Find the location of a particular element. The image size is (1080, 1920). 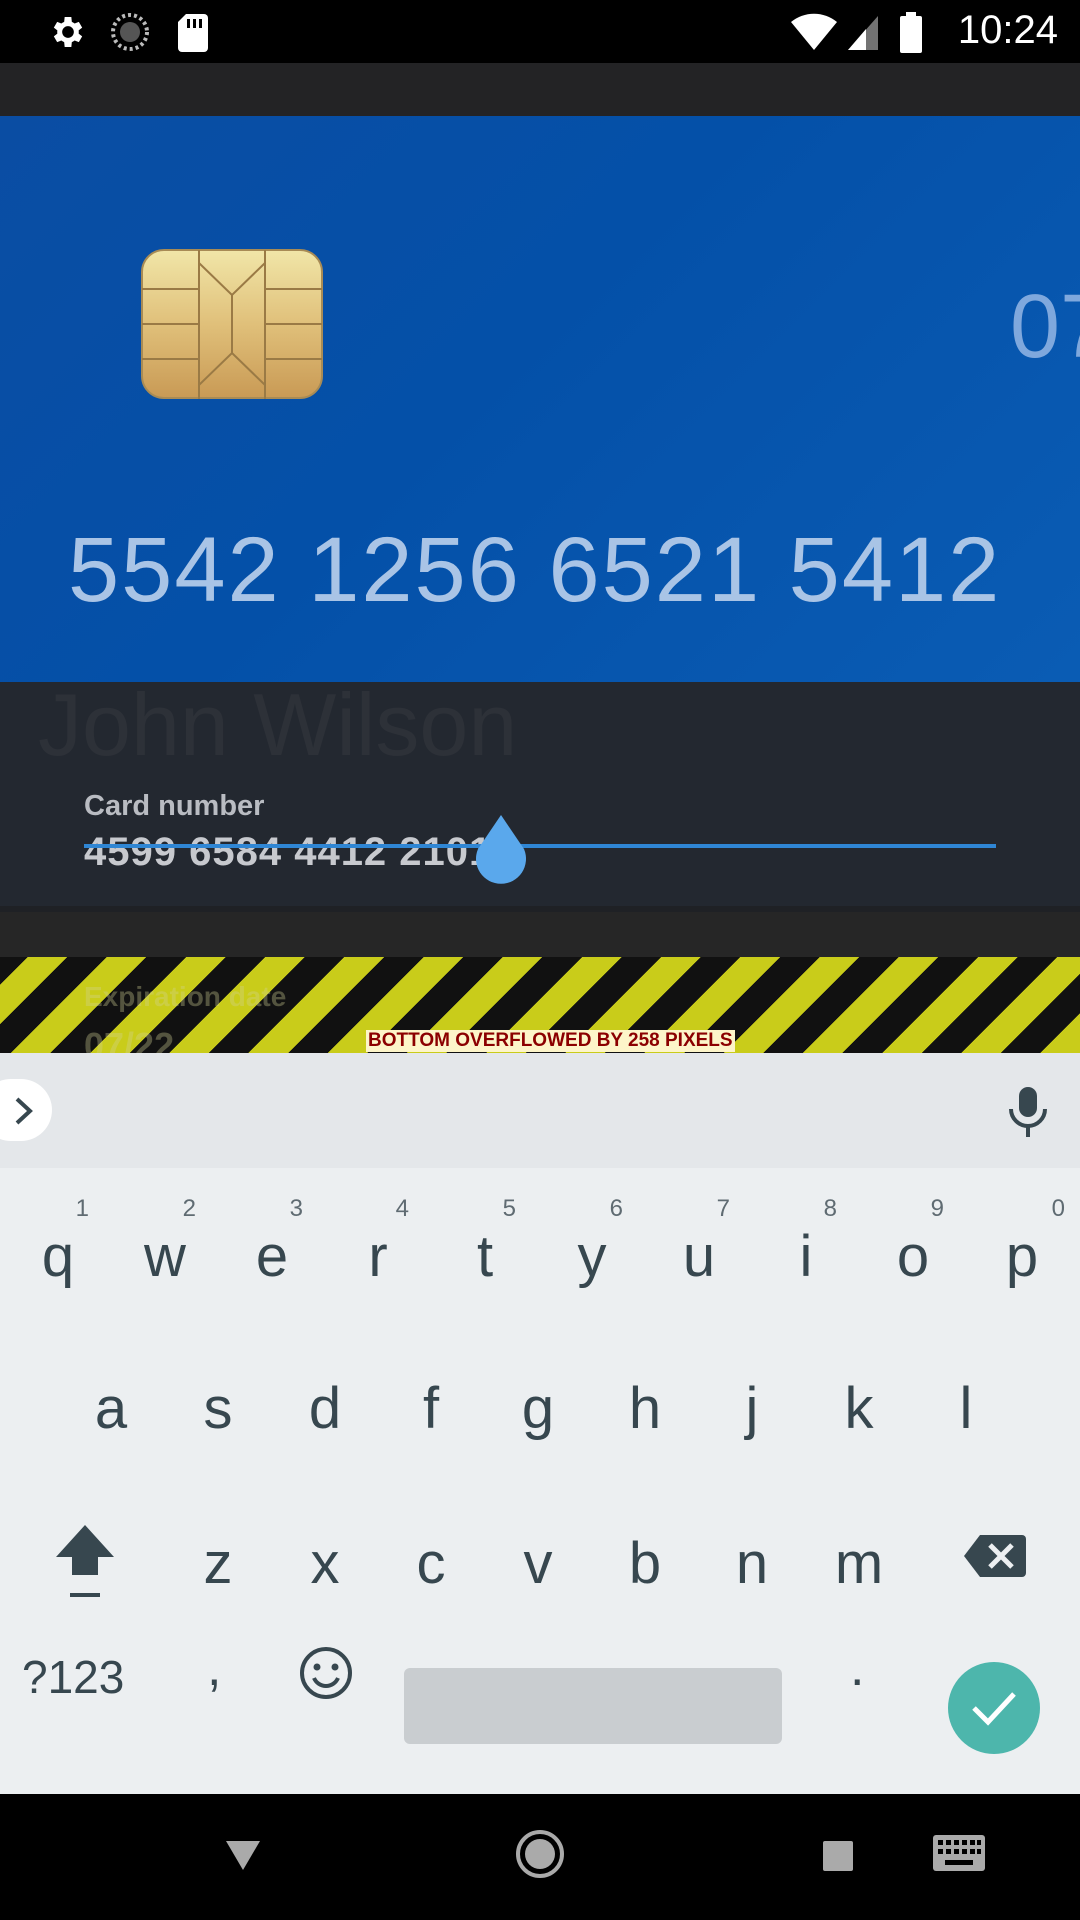

key-x: x is located at coordinates (325, 1562).